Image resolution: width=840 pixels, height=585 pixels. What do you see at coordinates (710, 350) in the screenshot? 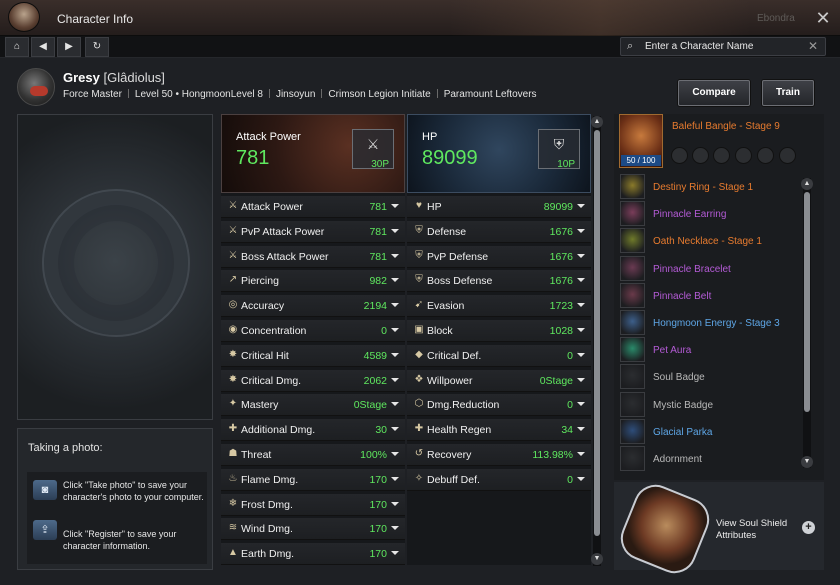
I see `equipment-item: Pet Aura` at bounding box center [710, 350].